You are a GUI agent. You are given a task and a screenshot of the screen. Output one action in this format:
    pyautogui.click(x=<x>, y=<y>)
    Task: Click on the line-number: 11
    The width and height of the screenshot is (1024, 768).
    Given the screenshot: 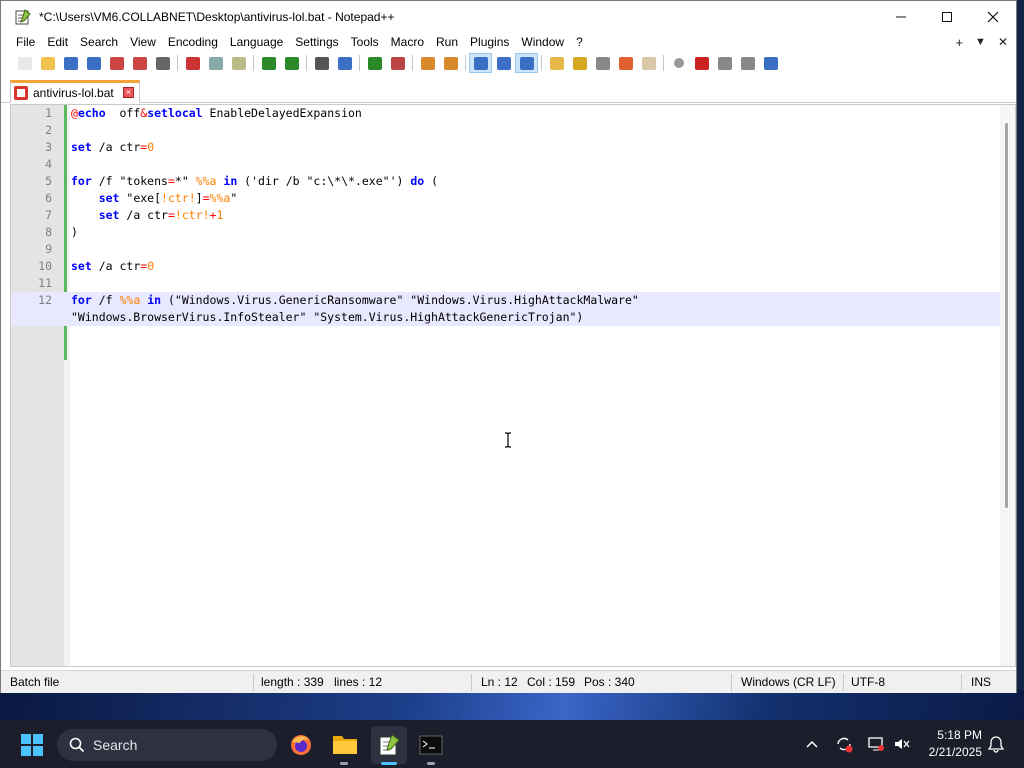 What is the action you would take?
    pyautogui.click(x=45, y=283)
    